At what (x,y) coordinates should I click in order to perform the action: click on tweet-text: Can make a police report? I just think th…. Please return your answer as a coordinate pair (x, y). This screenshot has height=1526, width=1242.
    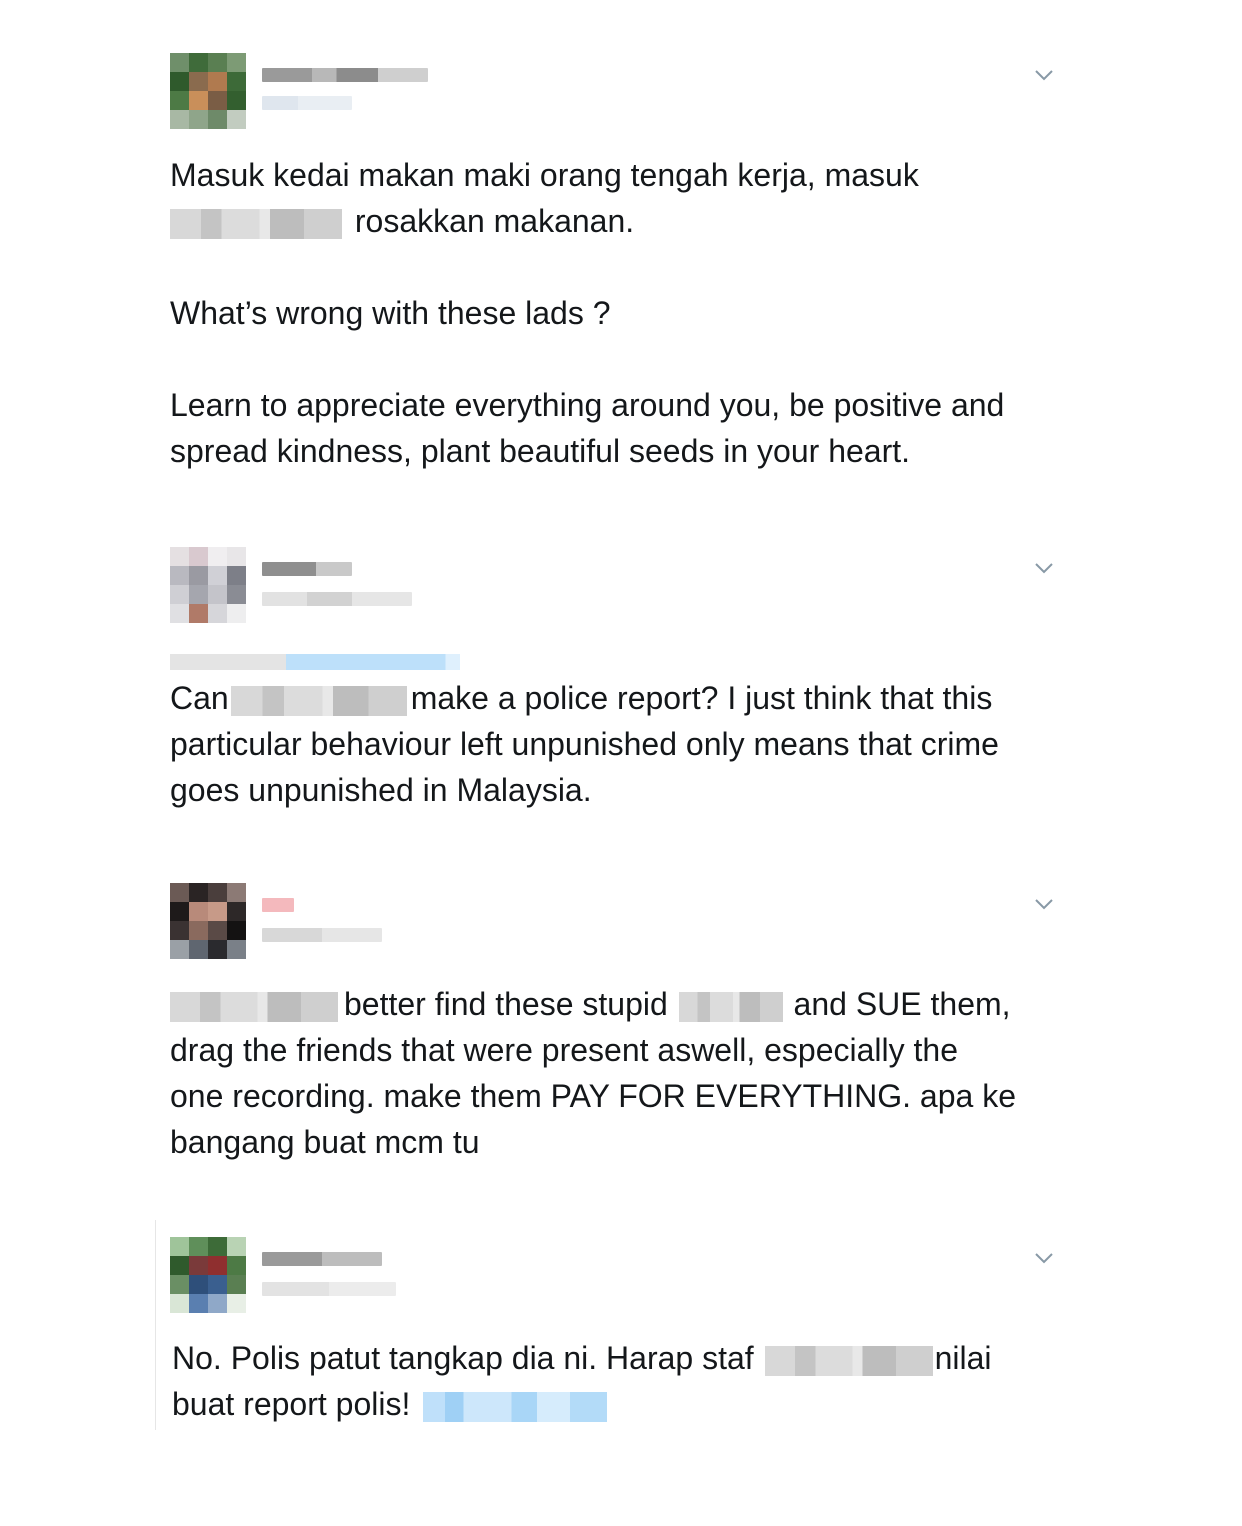
    Looking at the image, I should click on (584, 744).